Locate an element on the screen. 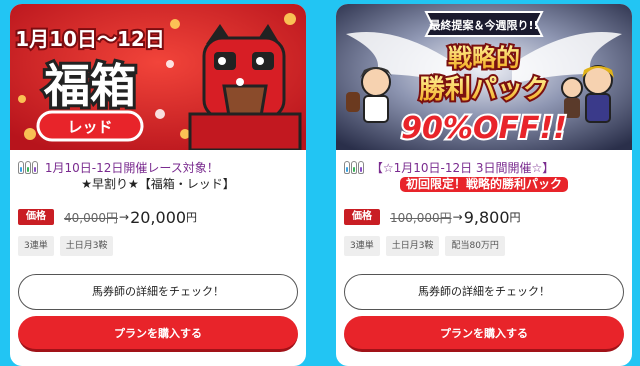 The width and height of the screenshot is (640, 366). banner-date-text: 1月10日〜12日 is located at coordinates (90, 39).